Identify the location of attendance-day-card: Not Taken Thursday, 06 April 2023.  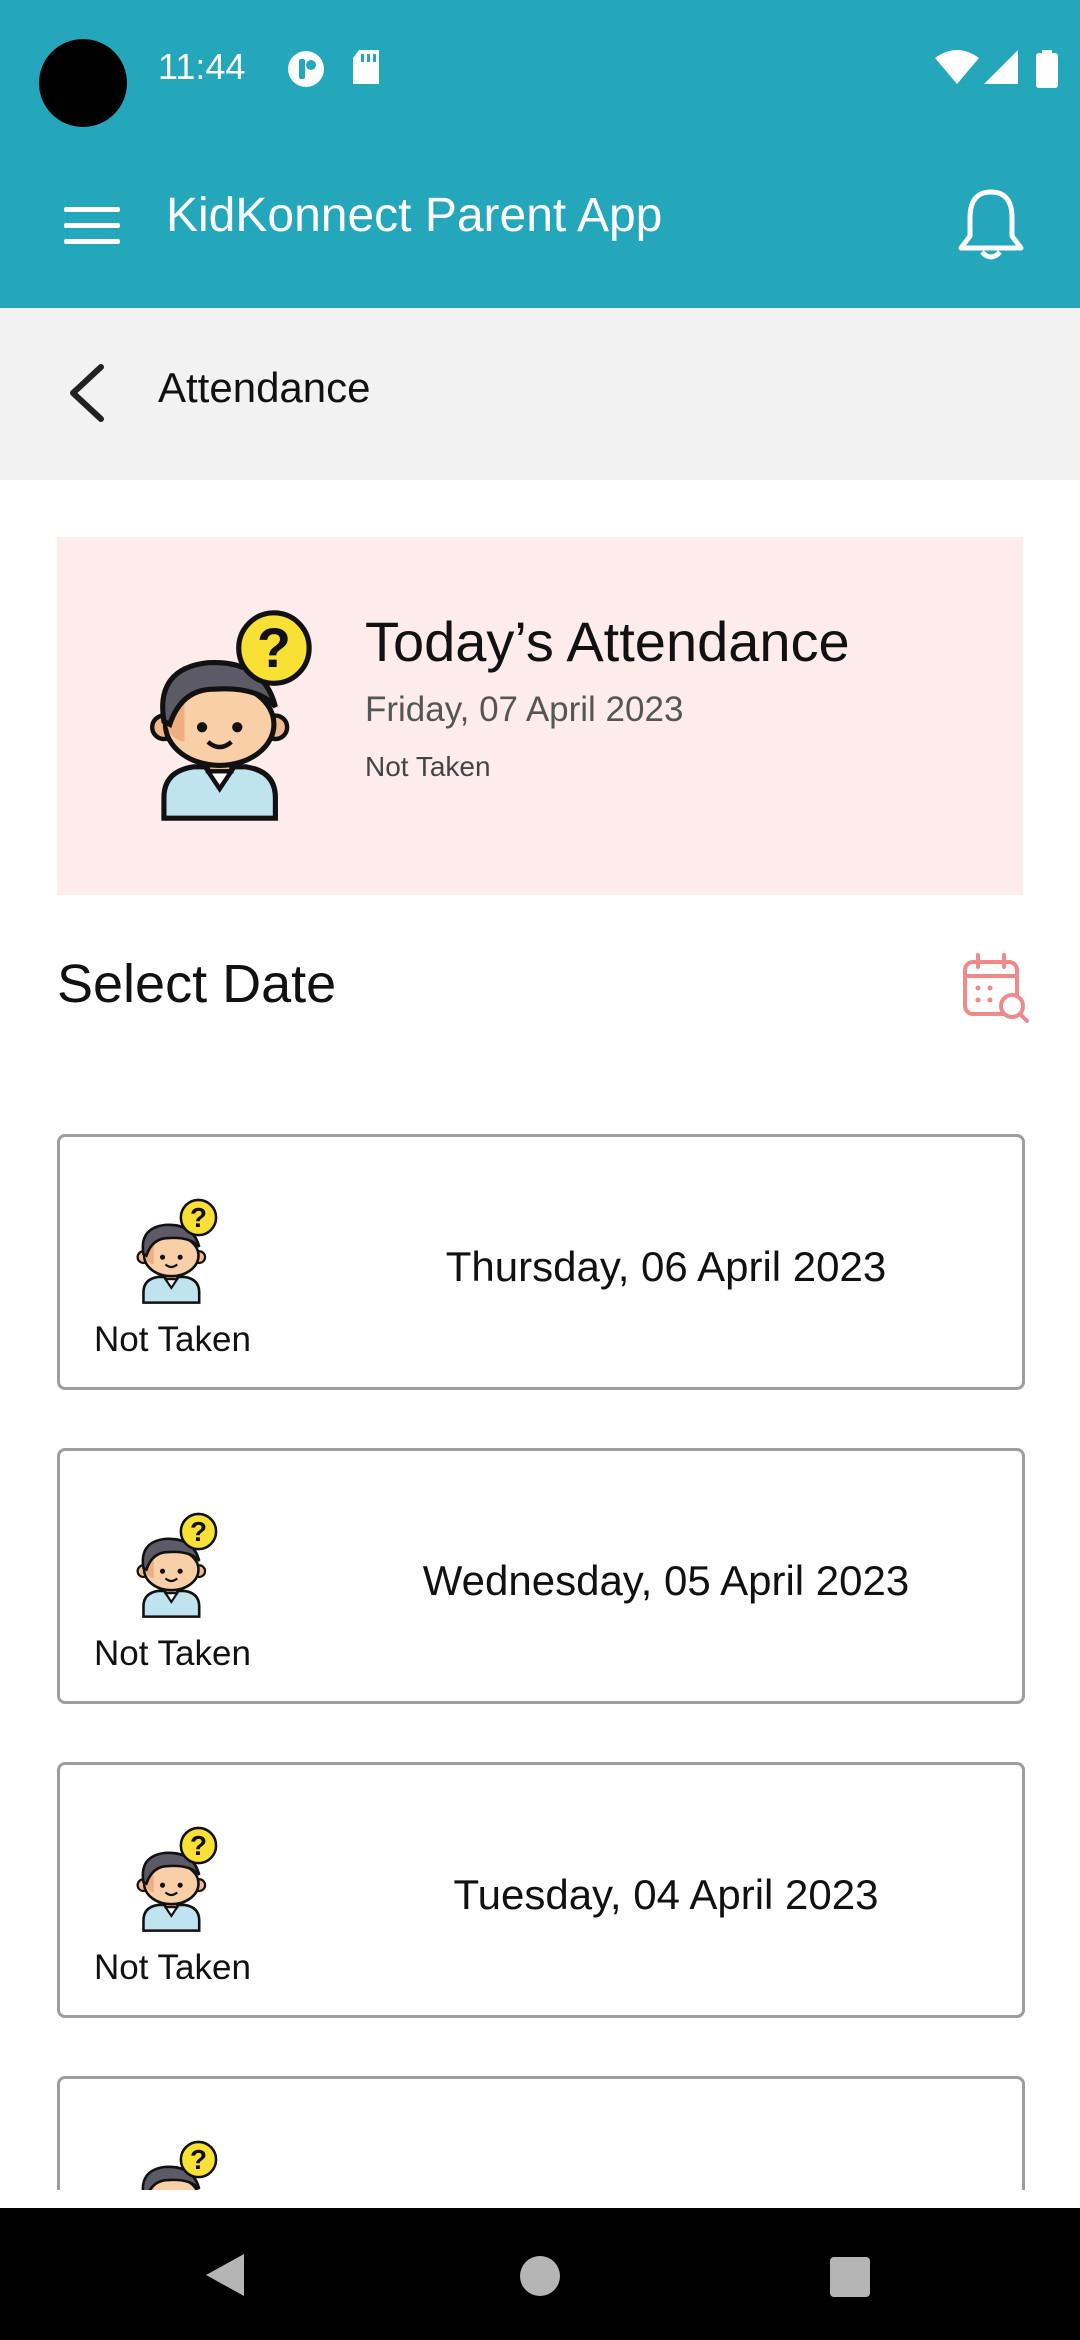
(541, 1262).